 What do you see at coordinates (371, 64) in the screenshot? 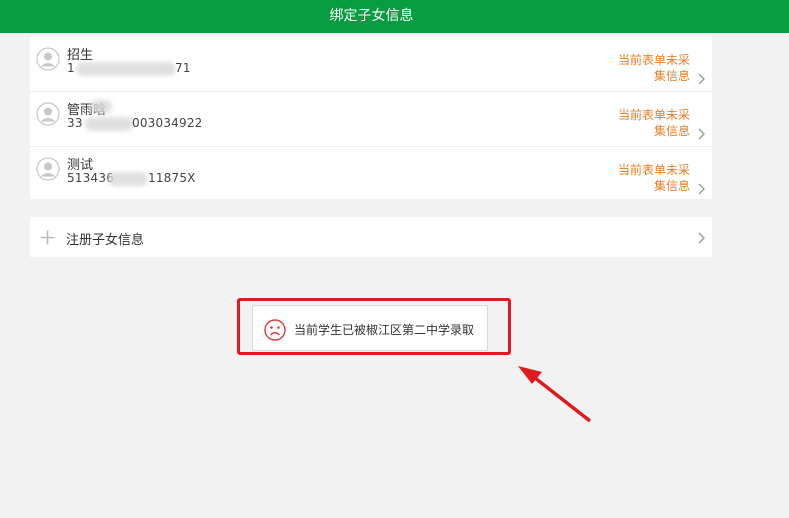
I see `child-row: 招生 1 71 当前表单未采 集信息` at bounding box center [371, 64].